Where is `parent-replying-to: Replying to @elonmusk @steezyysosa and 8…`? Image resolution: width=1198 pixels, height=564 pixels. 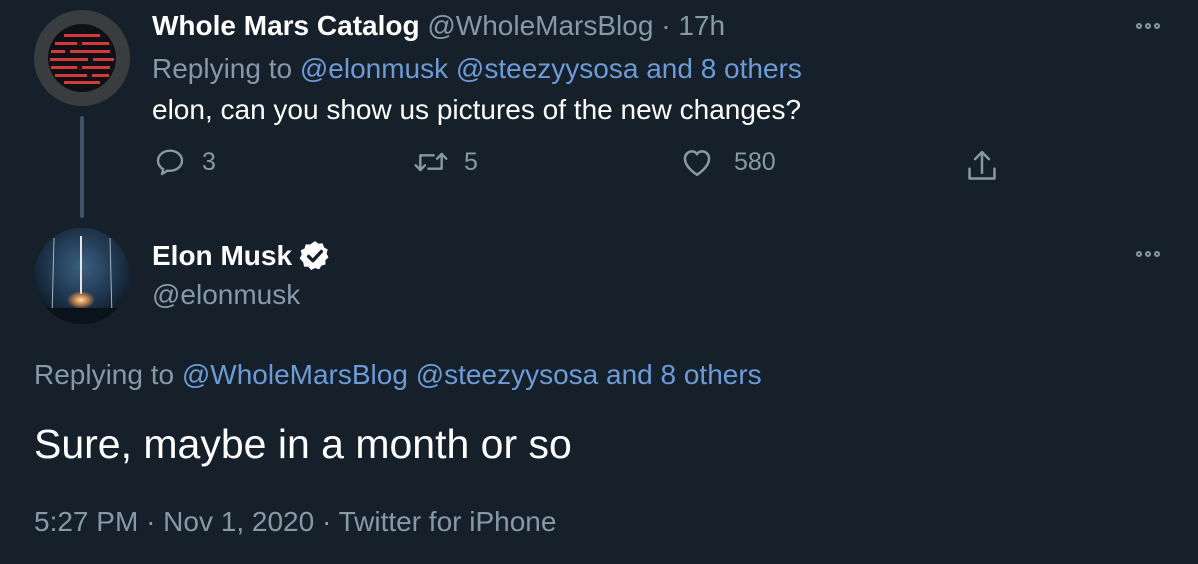 parent-replying-to: Replying to @elonmusk @steezyysosa and 8… is located at coordinates (477, 69).